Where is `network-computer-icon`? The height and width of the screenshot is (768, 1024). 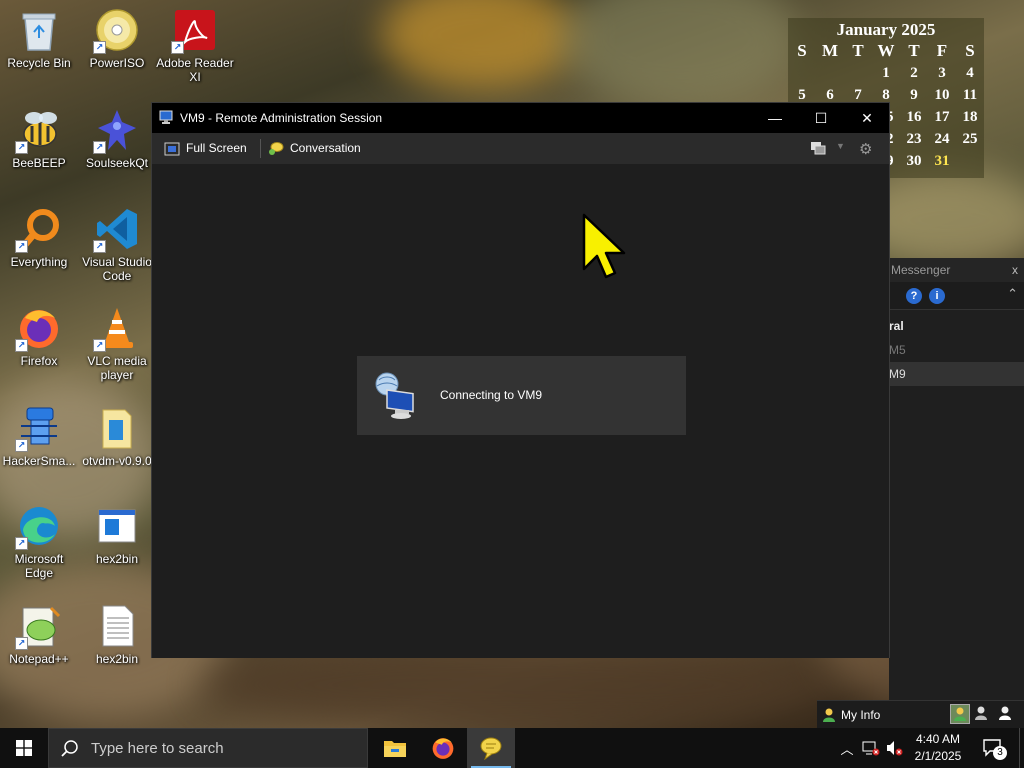 network-computer-icon is located at coordinates (394, 395).